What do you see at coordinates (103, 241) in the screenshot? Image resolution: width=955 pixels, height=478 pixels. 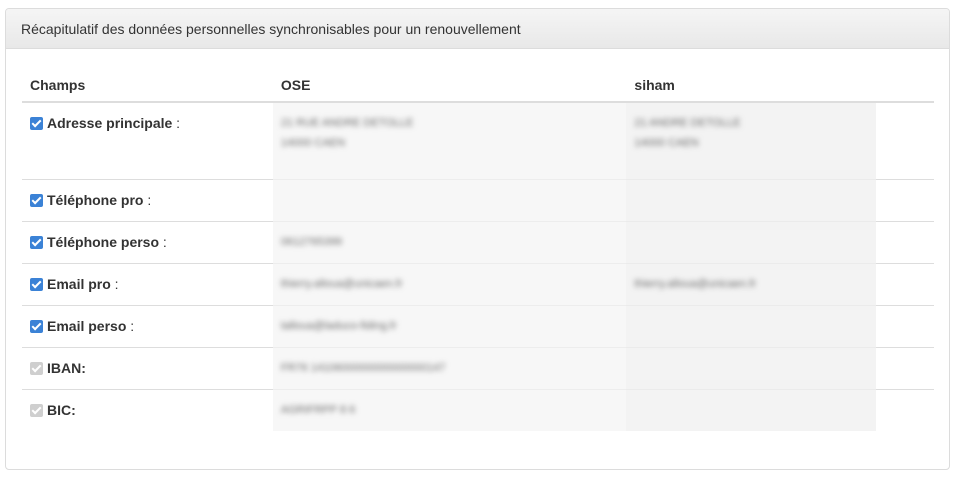 I see `field-label: Téléphone perso` at bounding box center [103, 241].